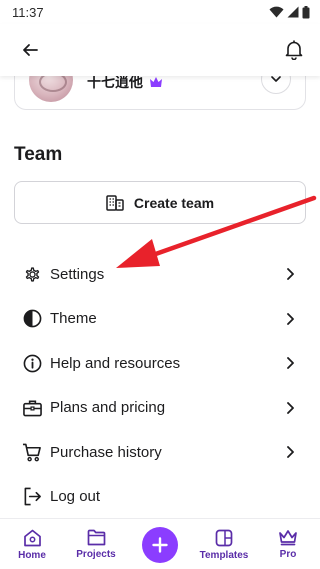 Image resolution: width=320 pixels, height=569 pixels. I want to click on folder-icon, so click(96, 537).